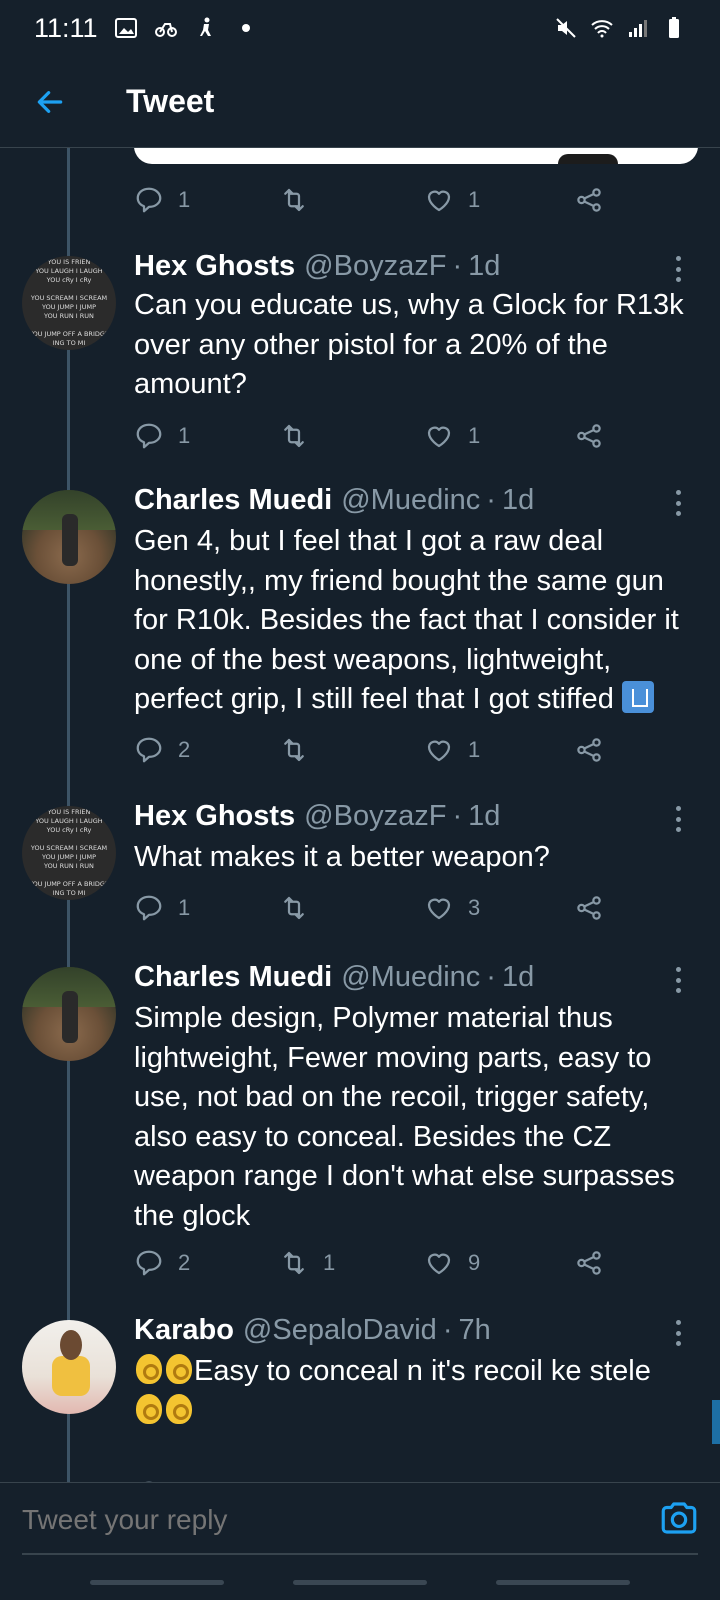 Image resolution: width=720 pixels, height=1600 pixels. What do you see at coordinates (474, 1262) in the screenshot?
I see `like-count: 9` at bounding box center [474, 1262].